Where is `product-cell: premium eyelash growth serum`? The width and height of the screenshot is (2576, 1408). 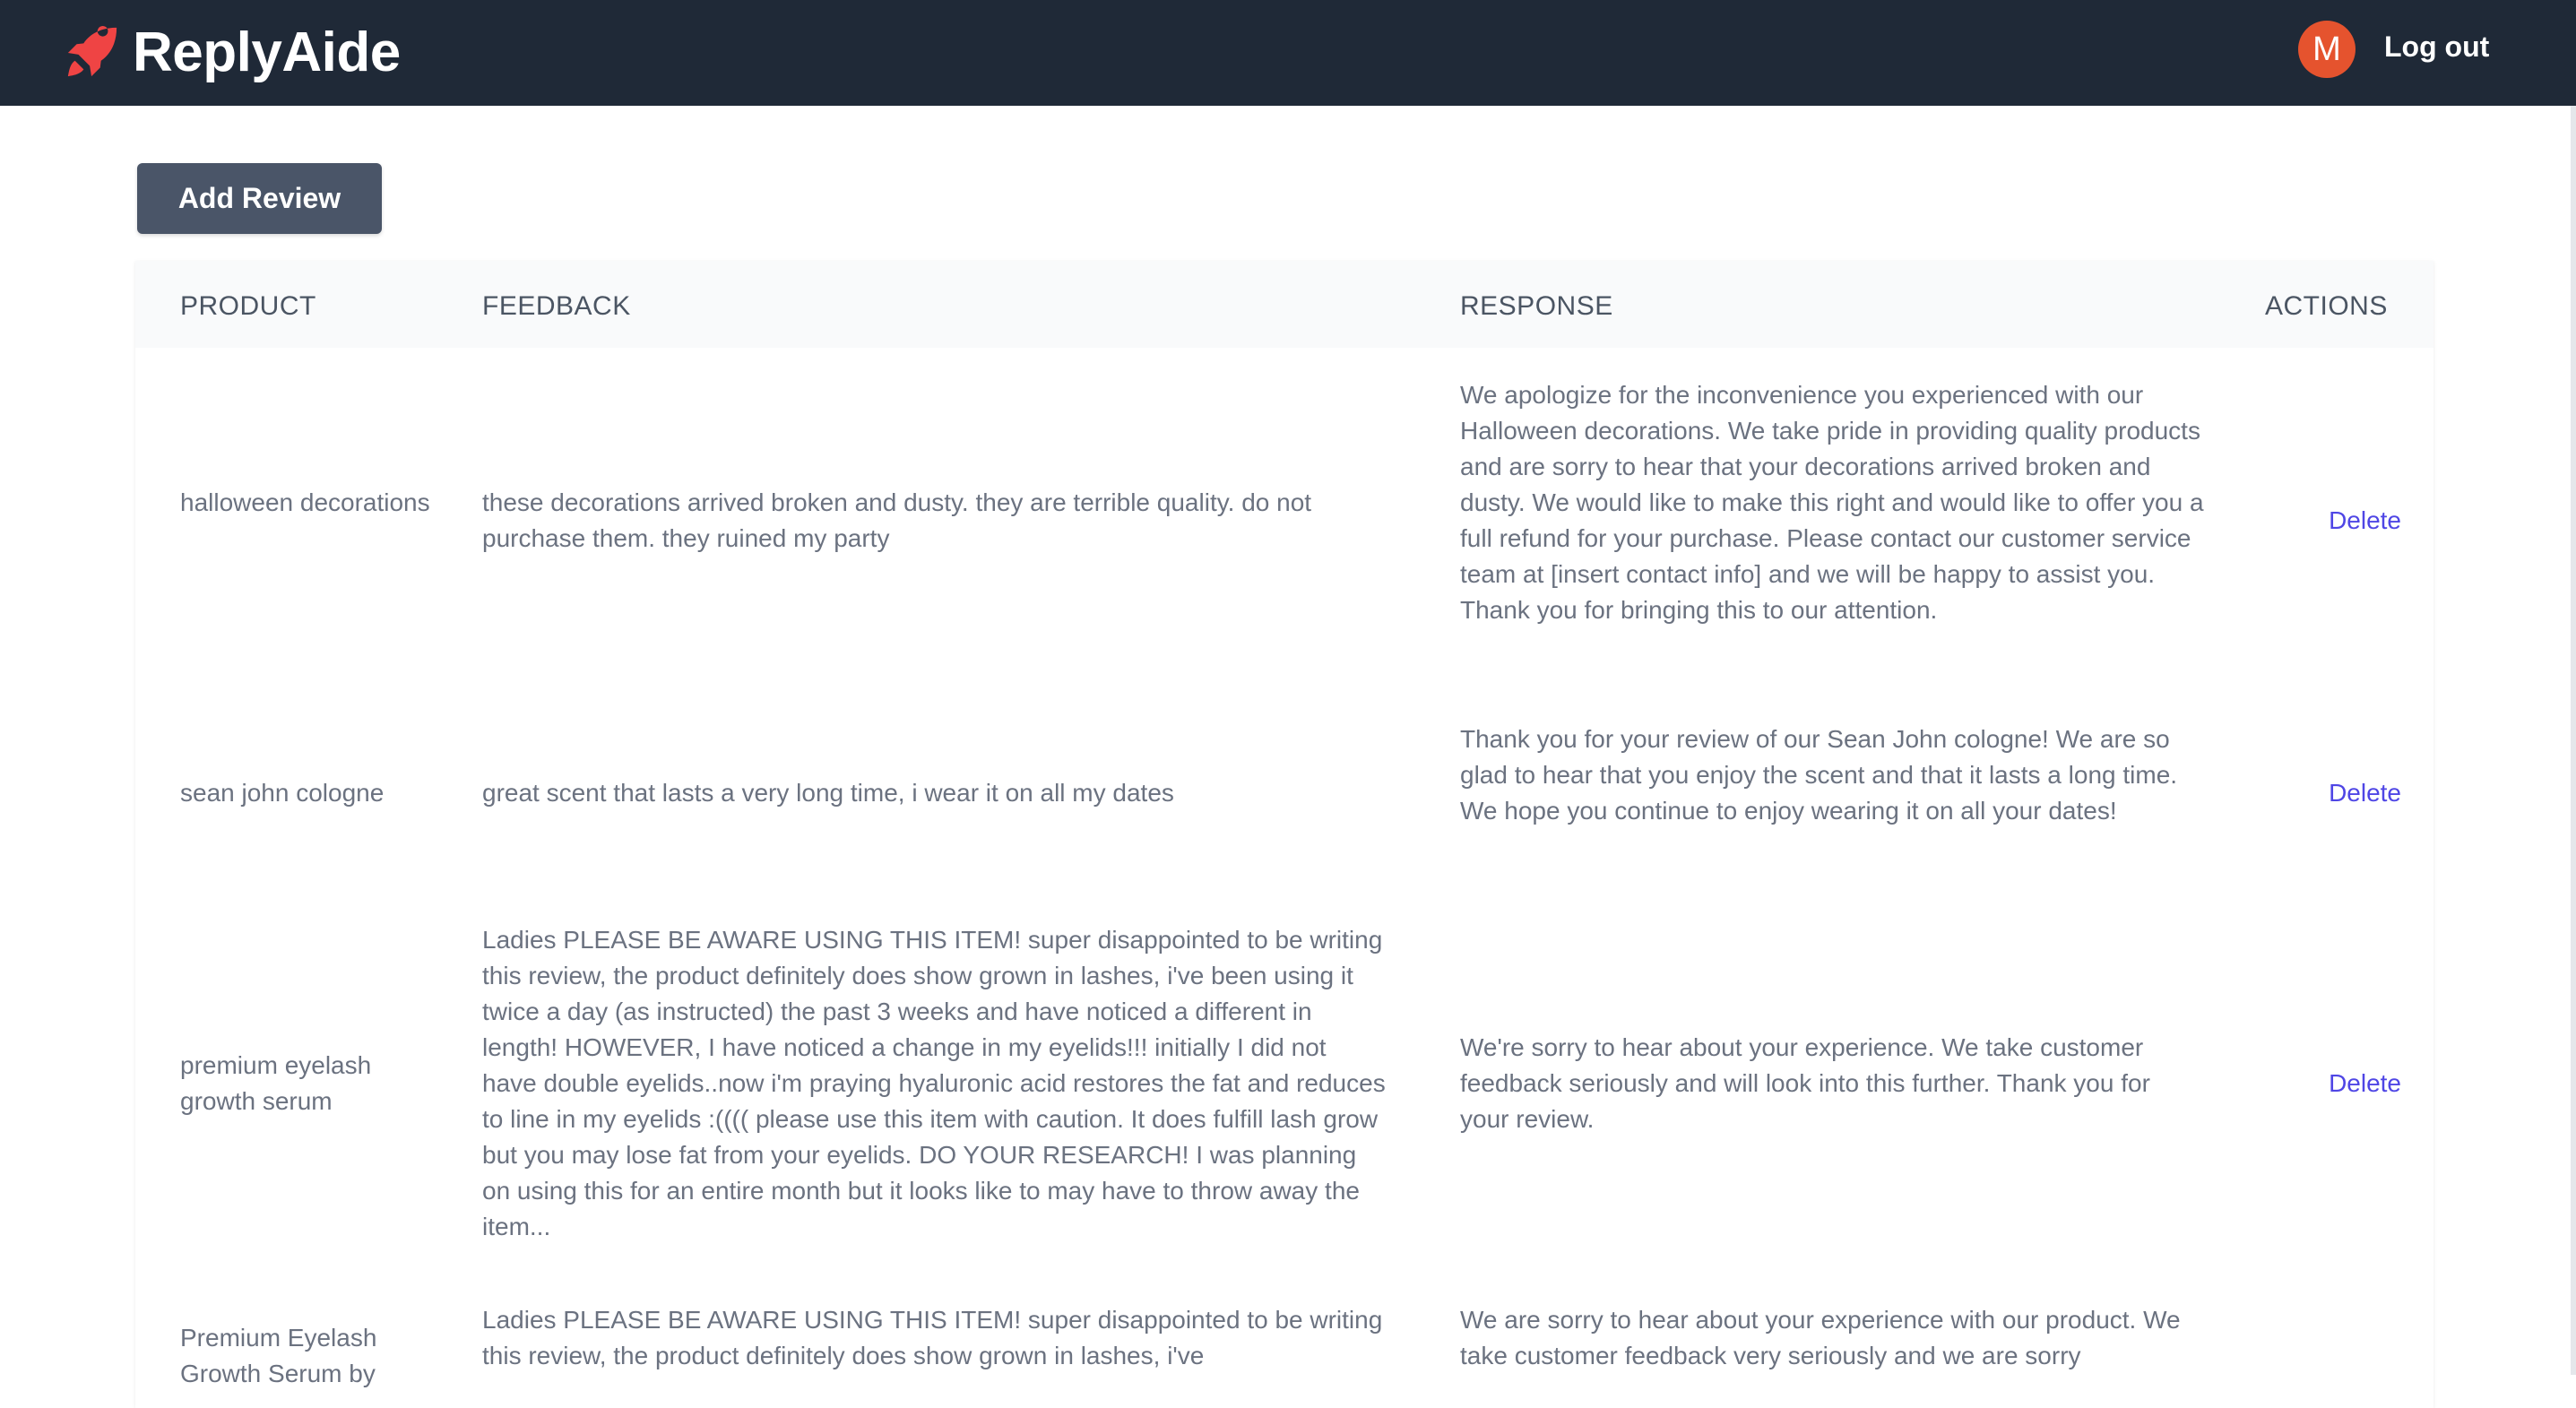 product-cell: premium eyelash growth serum is located at coordinates (276, 1083).